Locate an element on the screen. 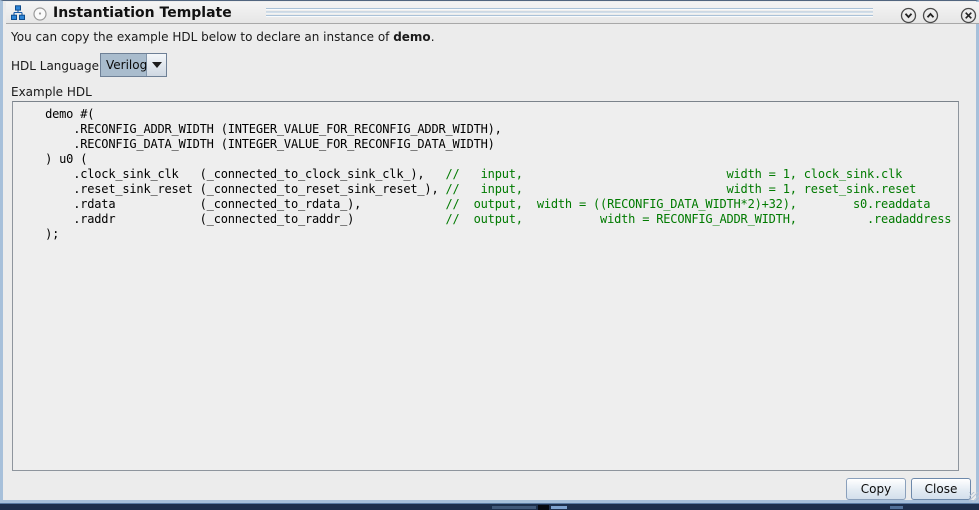 The width and height of the screenshot is (979, 510). chevron-down-icon is located at coordinates (908, 15).